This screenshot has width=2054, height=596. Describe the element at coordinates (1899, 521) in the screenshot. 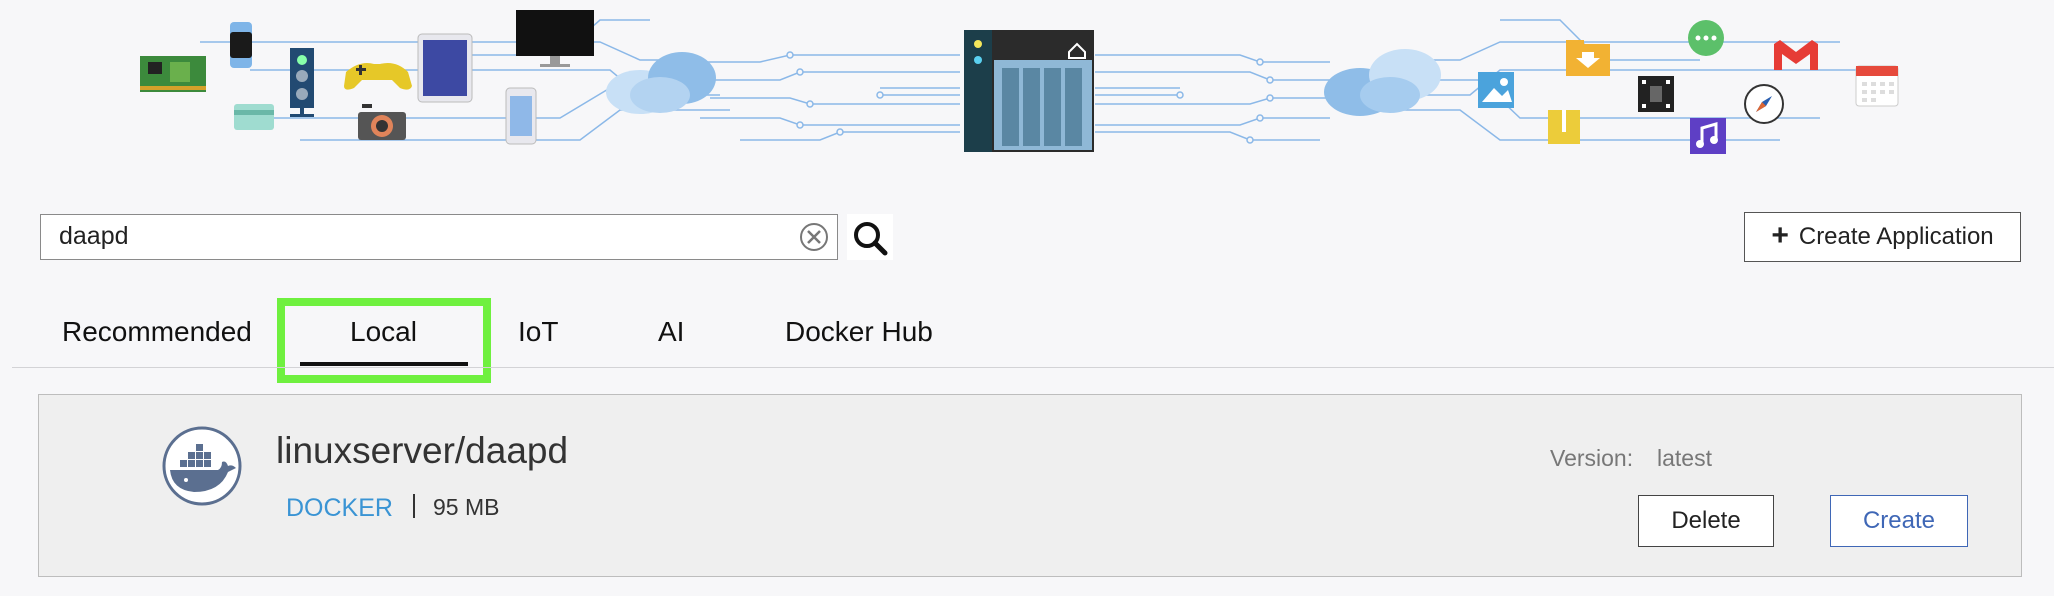

I see `create-button: Create` at that location.